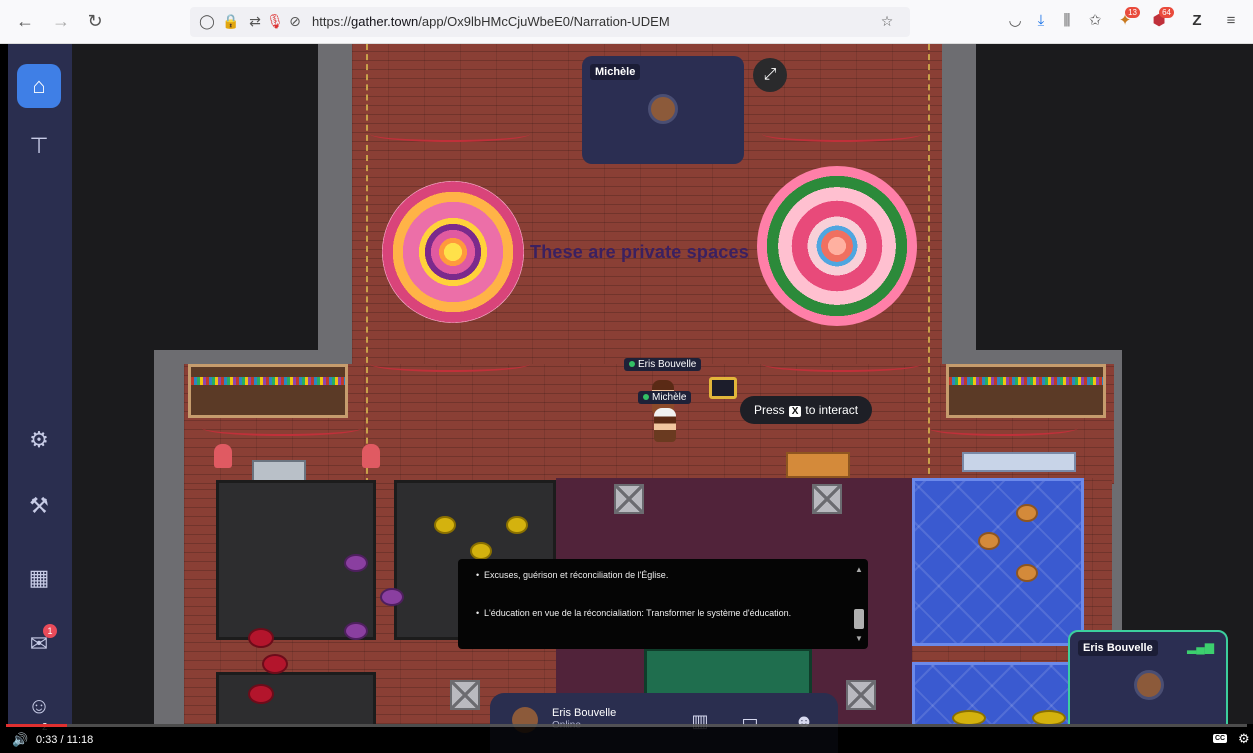  Describe the element at coordinates (615, 72) in the screenshot. I see `video-name-label: Michèle` at that location.